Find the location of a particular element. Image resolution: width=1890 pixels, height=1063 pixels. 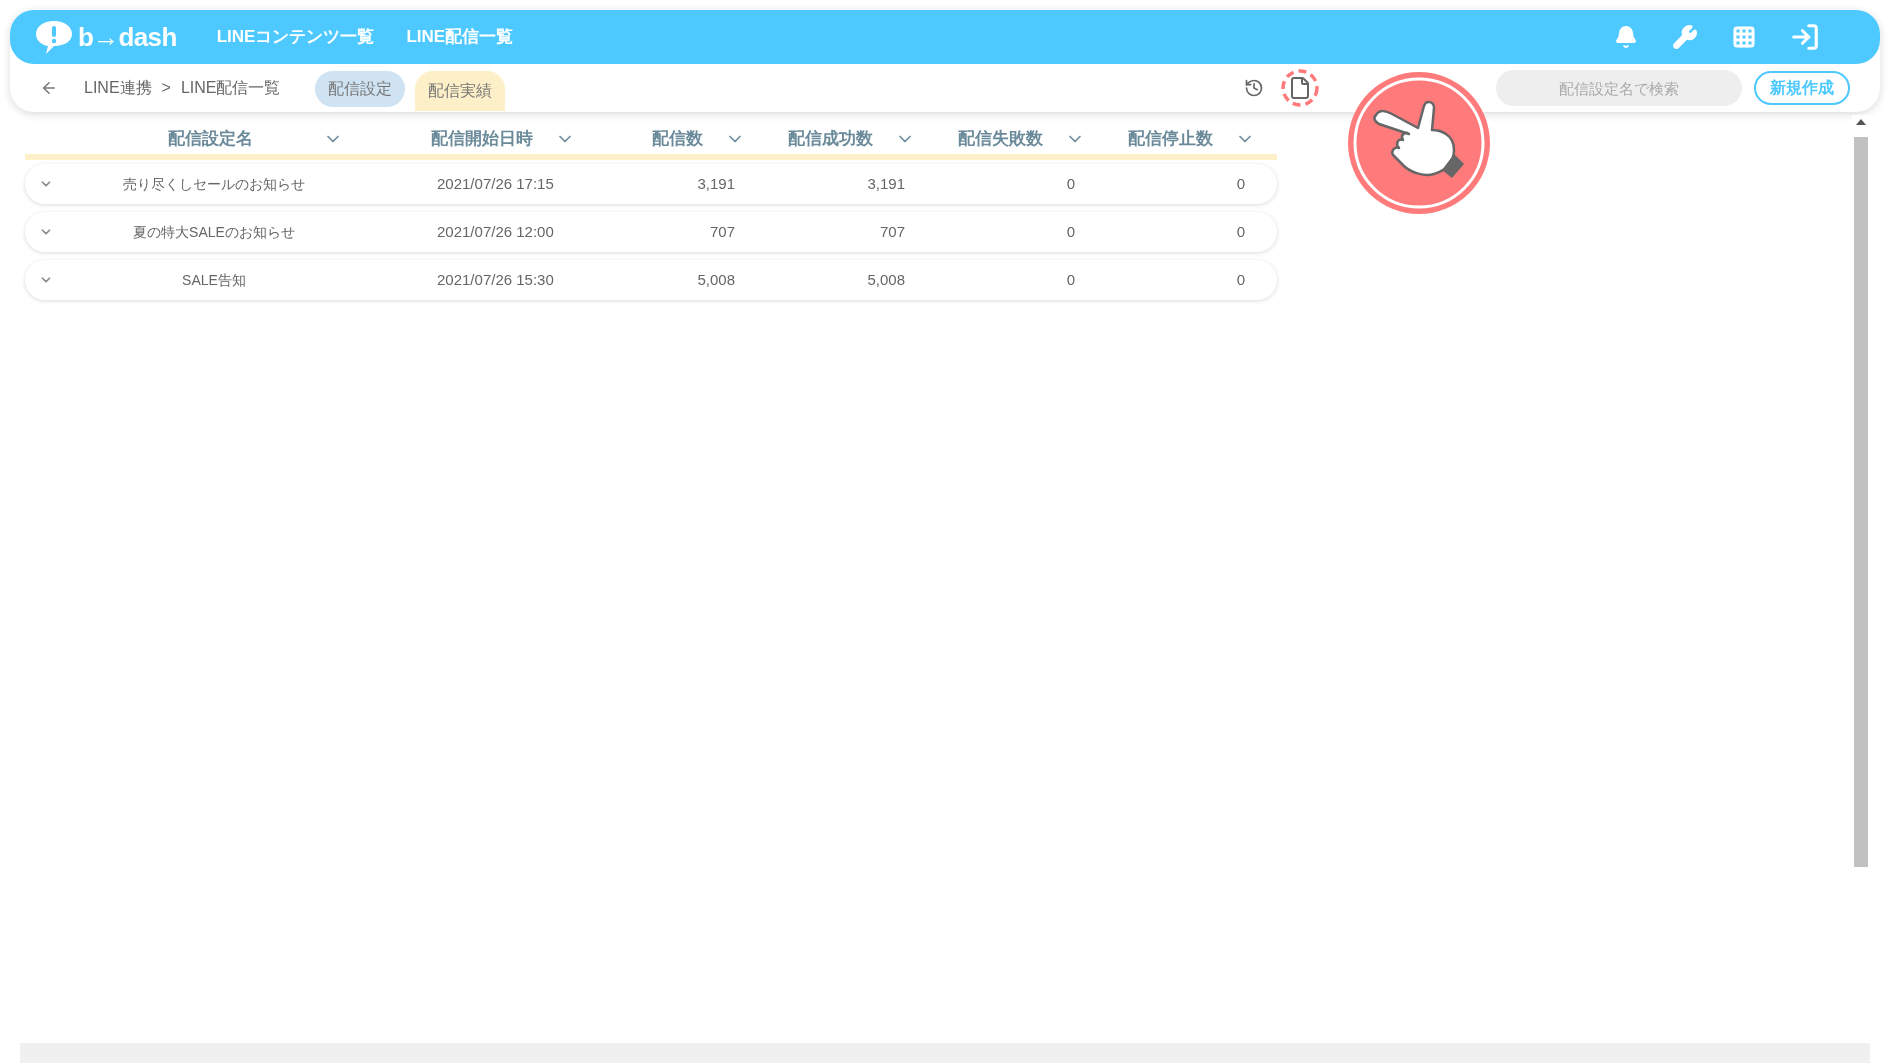

table-row: 夏の特大SALEのお知らせ 2021/07/26 12:00 707 707 0 0 is located at coordinates (651, 232).